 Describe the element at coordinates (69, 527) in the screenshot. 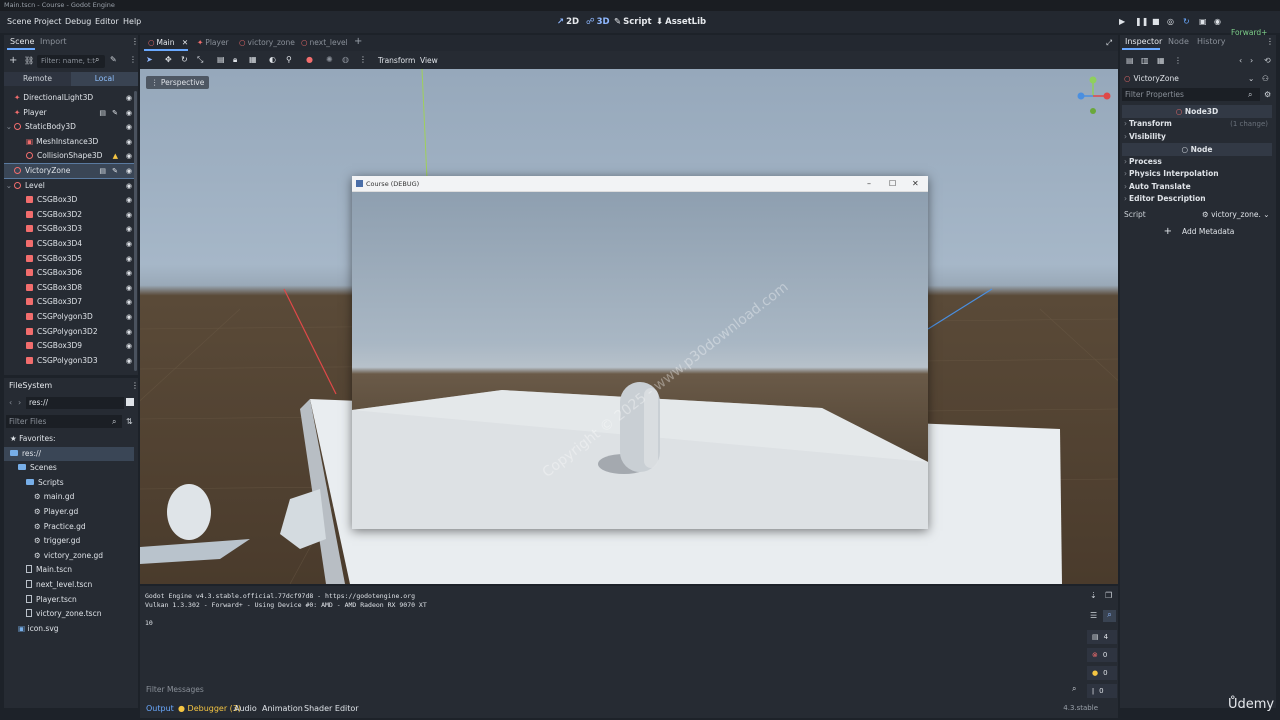

I see `fs-item: ⚙ Practice.gd` at that location.